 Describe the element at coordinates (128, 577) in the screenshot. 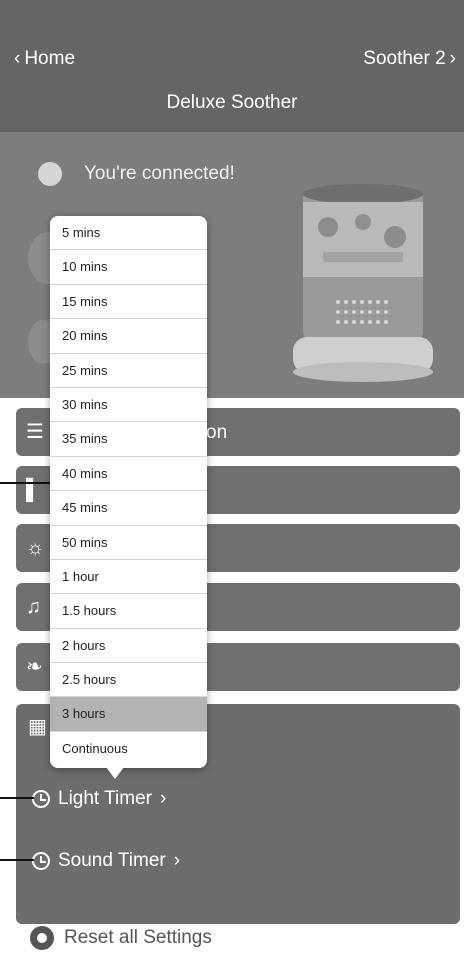

I see `dropdown-option: 1 hour` at that location.